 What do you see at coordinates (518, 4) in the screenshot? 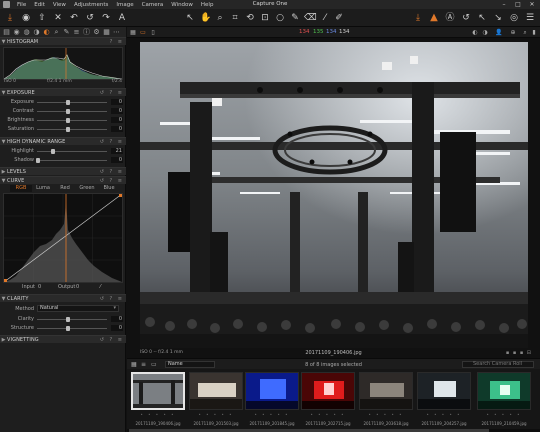
I see `maximize-icon: □` at bounding box center [518, 4].